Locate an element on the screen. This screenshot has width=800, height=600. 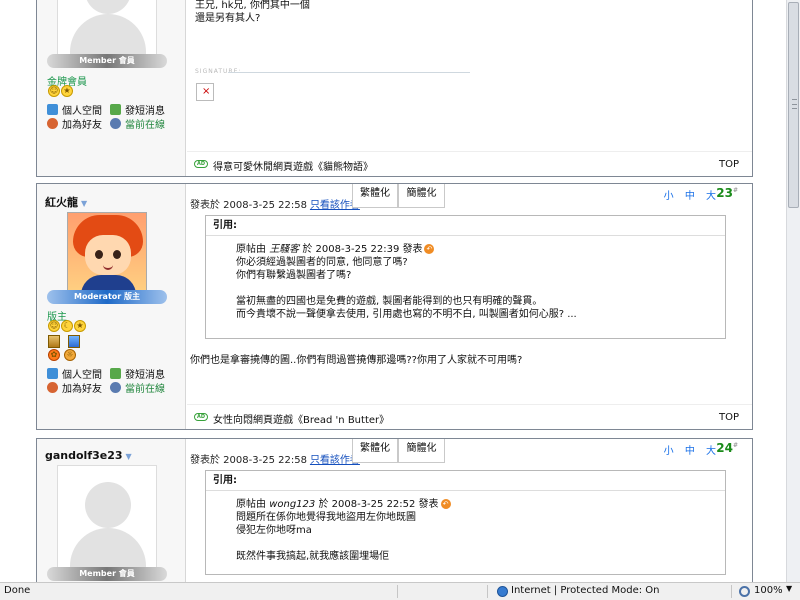
post-author-sidebar: Member 會員 金牌會員 ☺ ★ 個人空間 發短消息 加為好友 當前在線 is located at coordinates (111, 88).